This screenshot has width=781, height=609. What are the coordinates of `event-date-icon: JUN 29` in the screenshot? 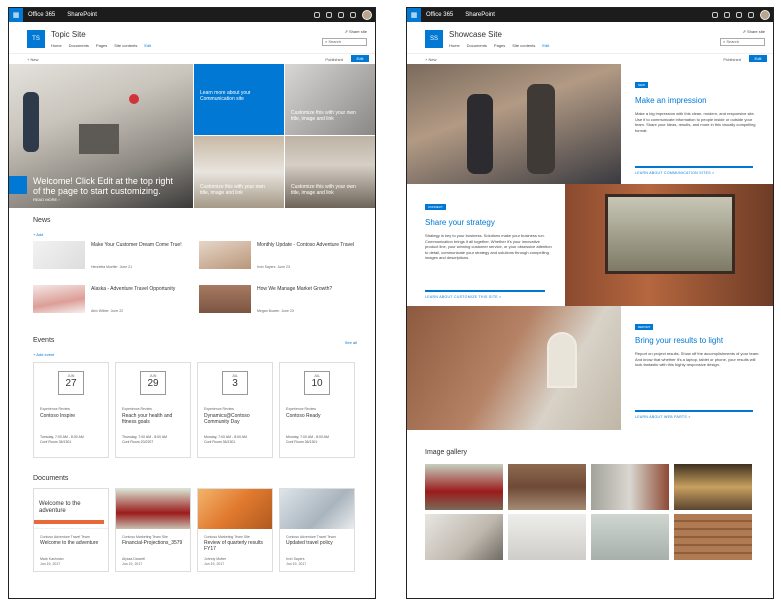 It's located at (153, 383).